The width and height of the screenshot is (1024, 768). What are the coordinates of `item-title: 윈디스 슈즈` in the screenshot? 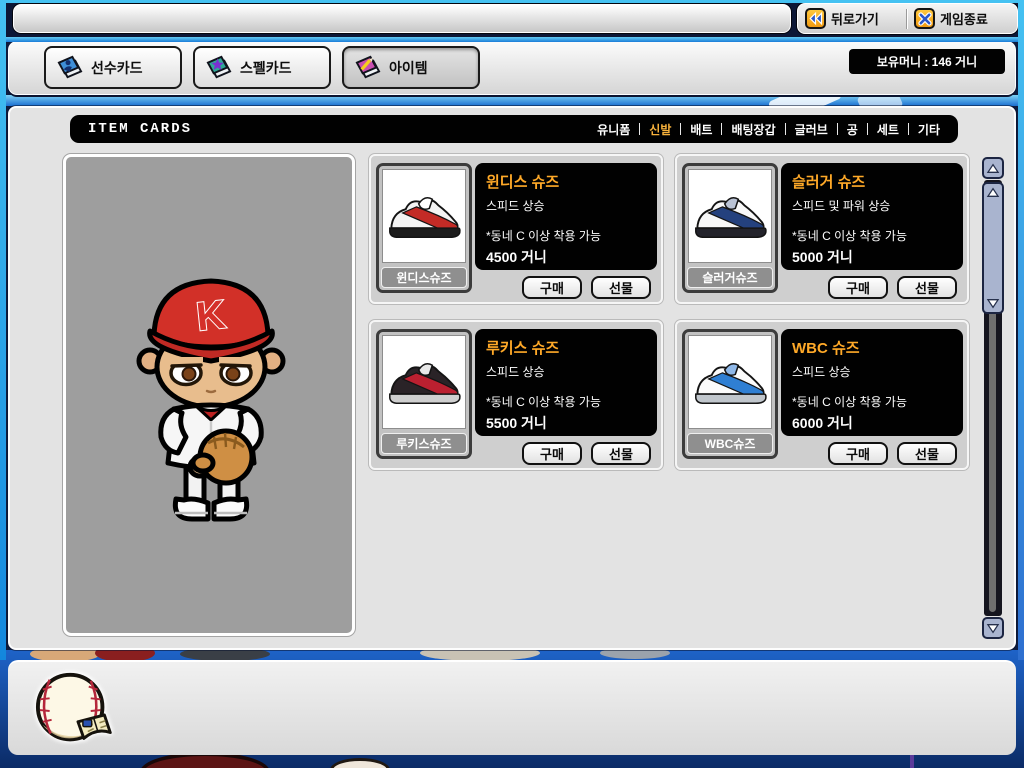 It's located at (523, 182).